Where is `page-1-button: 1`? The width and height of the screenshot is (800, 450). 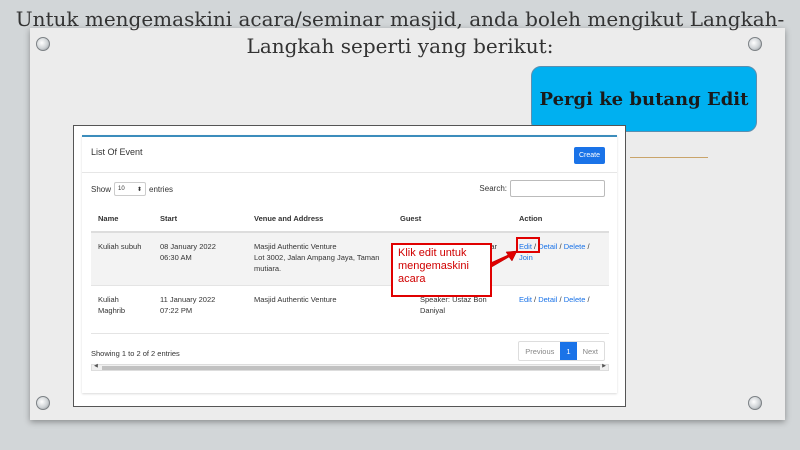
page-1-button: 1 is located at coordinates (568, 351).